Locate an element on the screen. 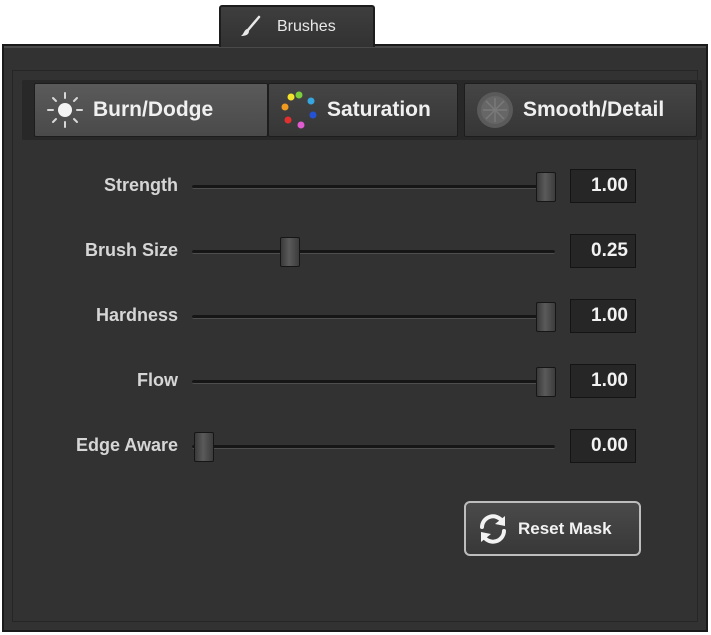 This screenshot has height=635, width=711. brush-icon is located at coordinates (251, 25).